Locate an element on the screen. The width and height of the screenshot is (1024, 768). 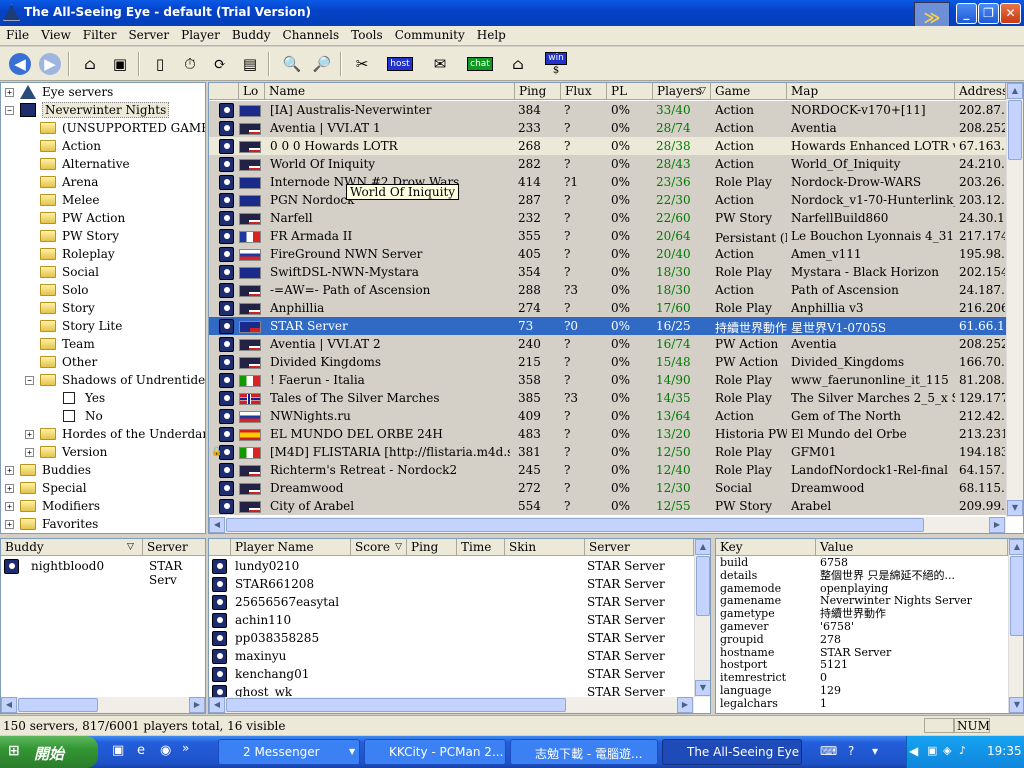
menu-file: File is located at coordinates (17, 34).